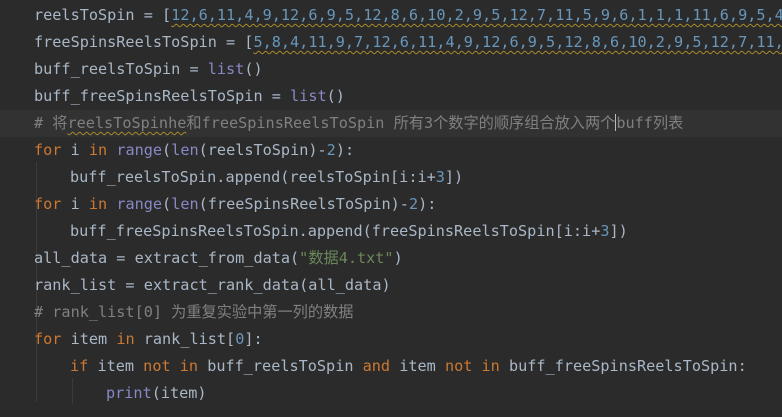  Describe the element at coordinates (162, 96) in the screenshot. I see `assignment: buff_freeSpinsReelsToSpin =` at that location.